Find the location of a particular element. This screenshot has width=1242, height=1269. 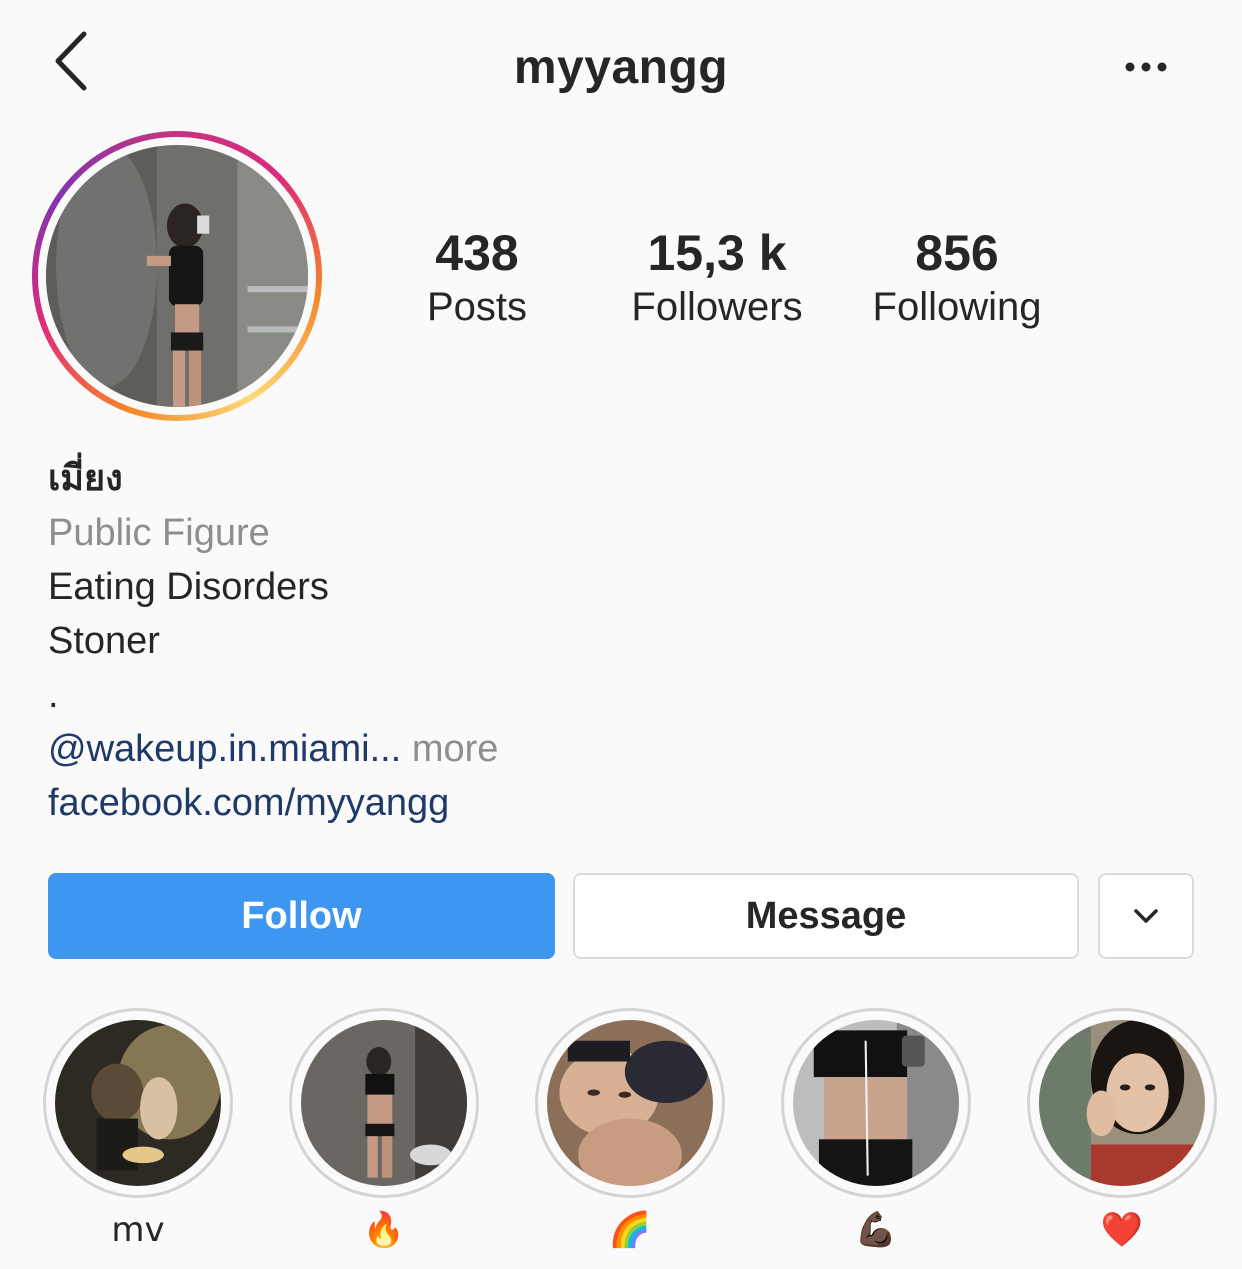

story-highlight: ❤️ is located at coordinates (1122, 1130).